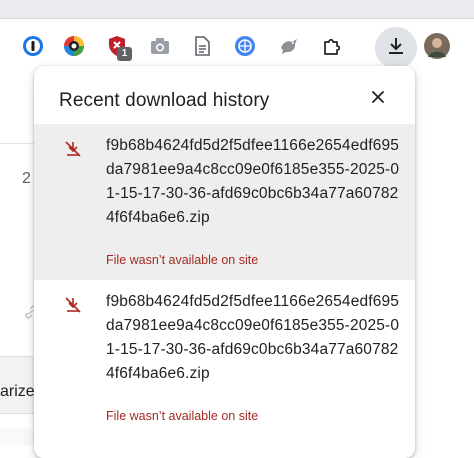  I want to click on bird-icon, so click(289, 46).